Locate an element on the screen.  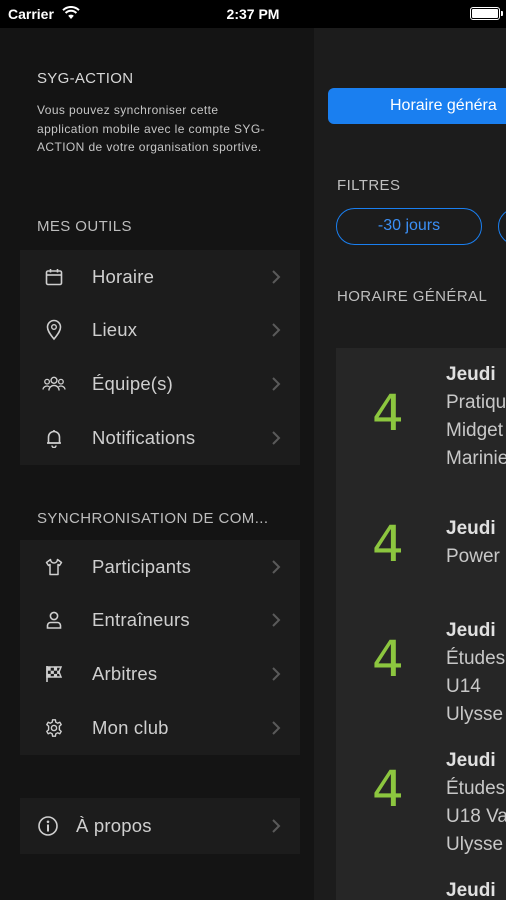
filter-next is located at coordinates (502, 226).